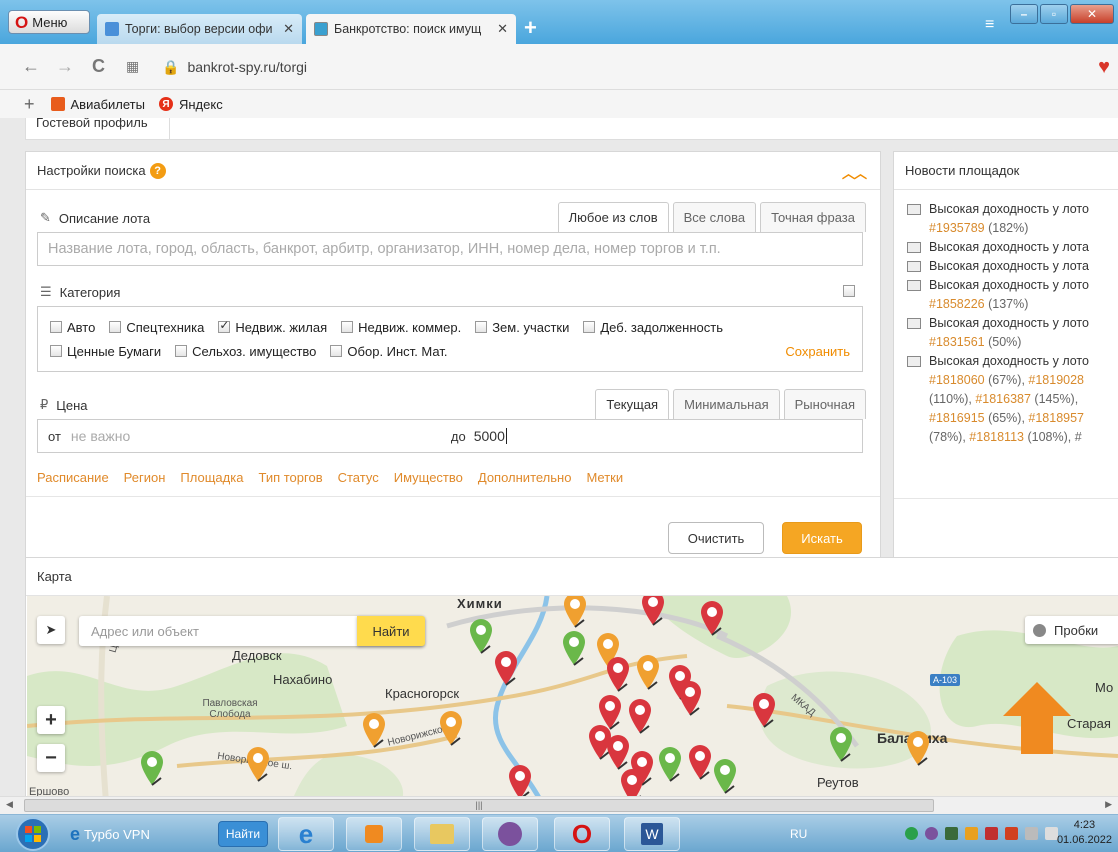  What do you see at coordinates (156, 327) in the screenshot?
I see `category-checkbox-item: Спецтехника` at bounding box center [156, 327].